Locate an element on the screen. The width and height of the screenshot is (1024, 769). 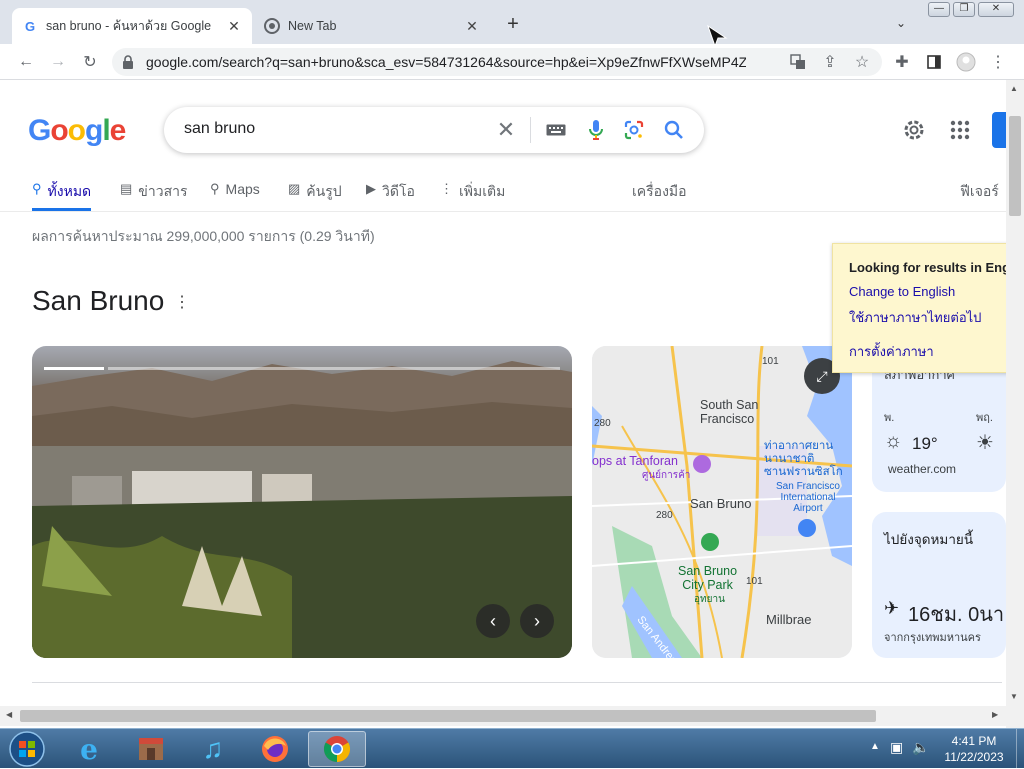
tab-search-chevron-icon: ⌄ is located at coordinates (904, 24).